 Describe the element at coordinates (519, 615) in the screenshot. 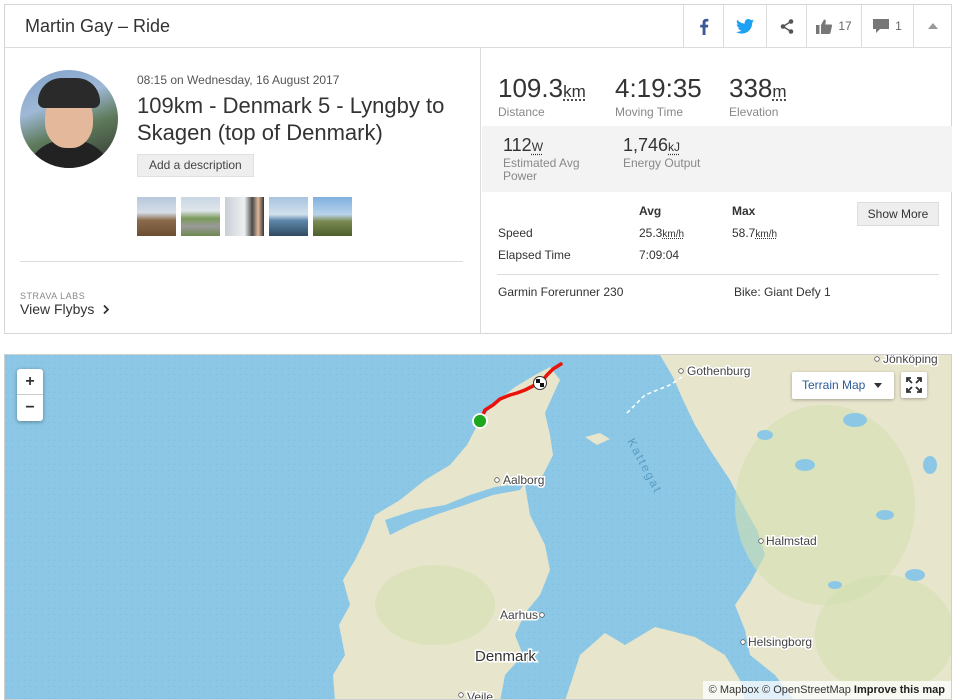

I see `map-label-aarhus: Aarhus` at that location.